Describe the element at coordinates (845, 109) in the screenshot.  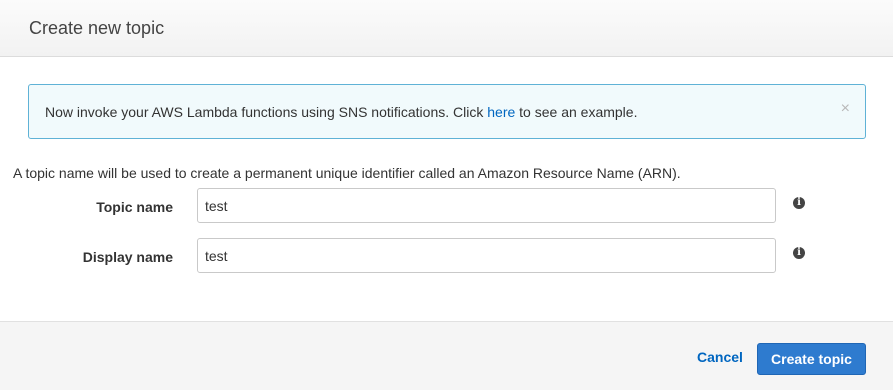
I see `close-icon: ×` at that location.